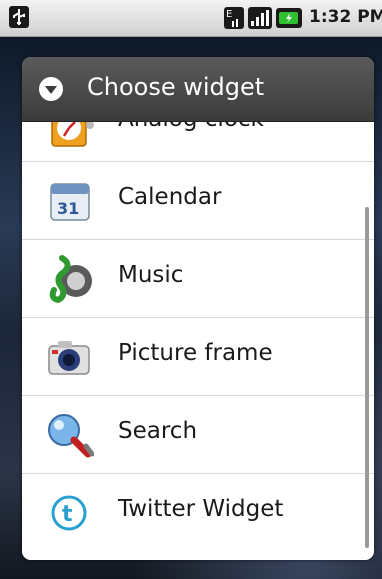 This screenshot has width=382, height=579. I want to click on sim-icon: E, so click(234, 18).